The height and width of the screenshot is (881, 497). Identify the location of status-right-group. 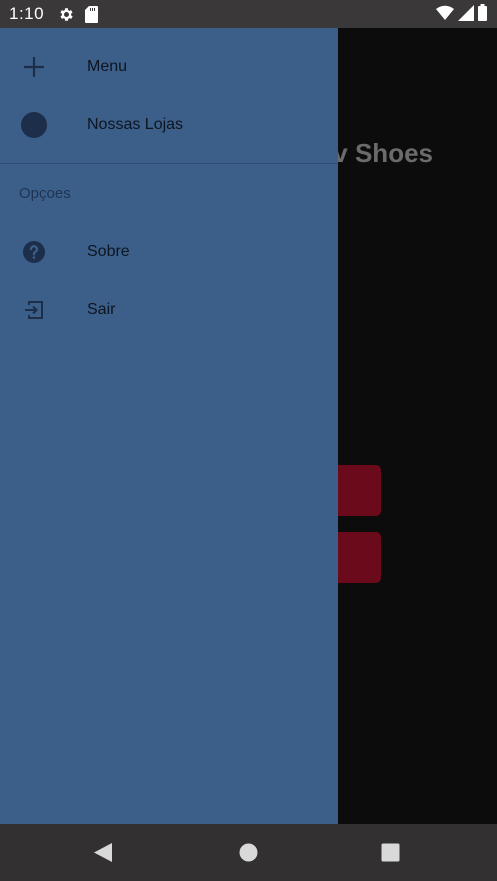
(461, 12).